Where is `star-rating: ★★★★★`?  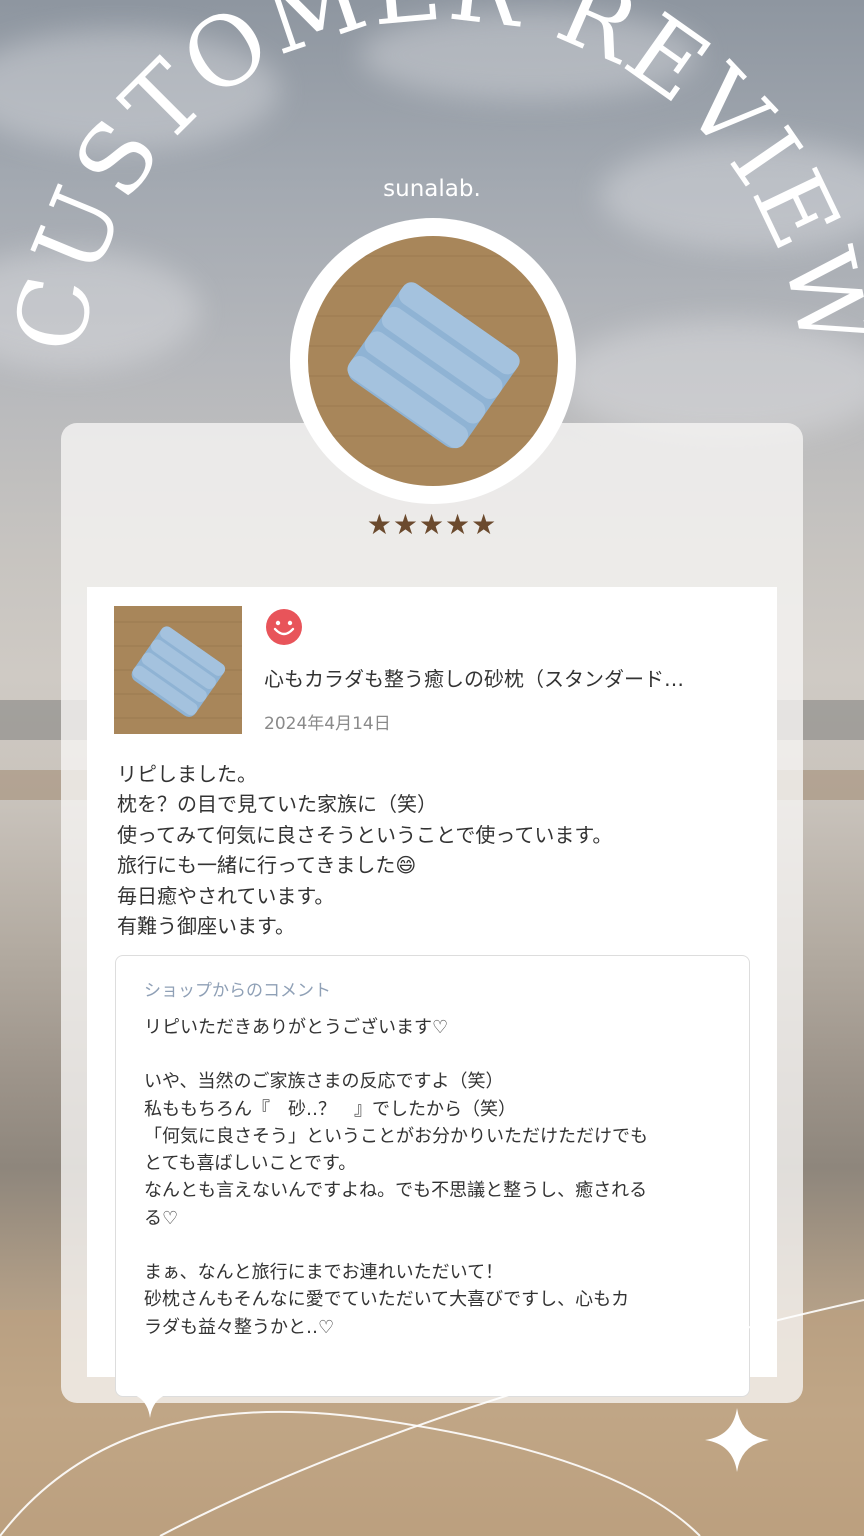 star-rating: ★★★★★ is located at coordinates (432, 524).